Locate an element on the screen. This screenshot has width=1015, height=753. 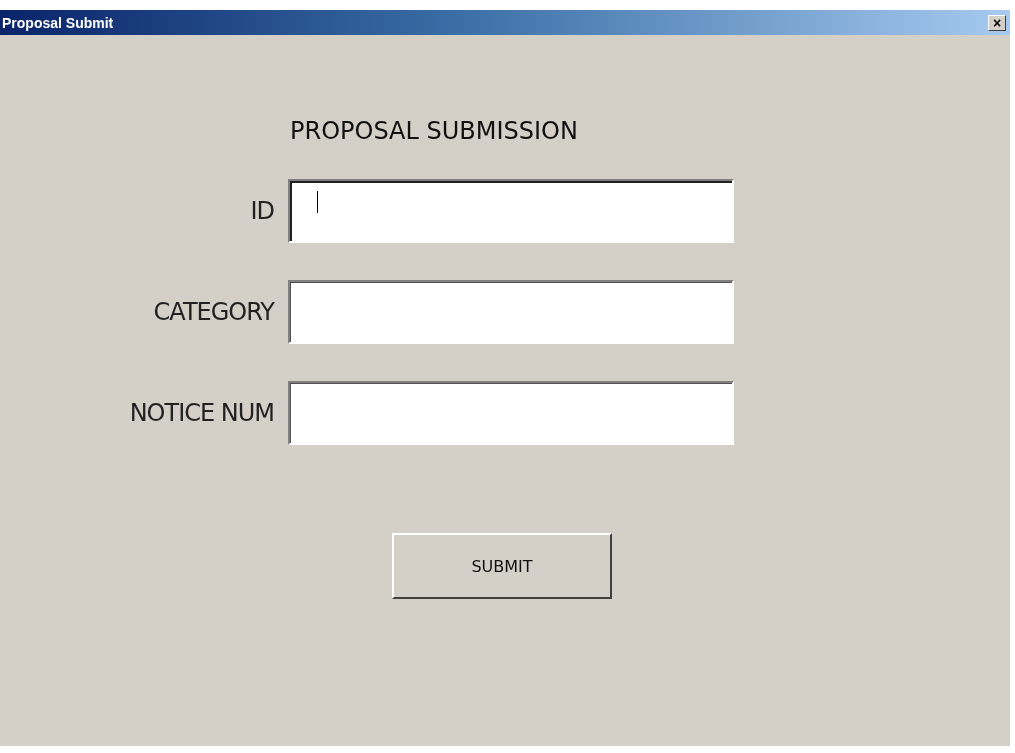
submit-button: SUBMIT is located at coordinates (502, 566).